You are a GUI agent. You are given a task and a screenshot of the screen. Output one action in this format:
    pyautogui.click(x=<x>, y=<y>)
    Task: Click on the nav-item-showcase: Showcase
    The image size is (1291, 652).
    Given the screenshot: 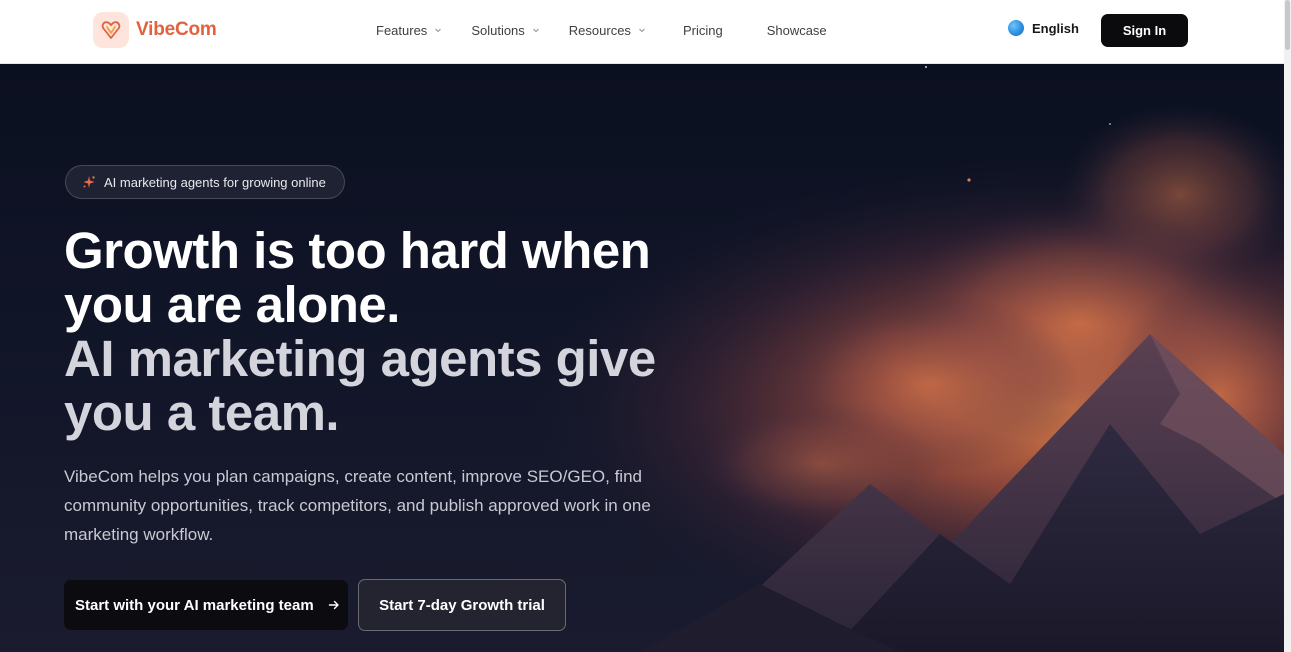 What is the action you would take?
    pyautogui.click(x=797, y=30)
    